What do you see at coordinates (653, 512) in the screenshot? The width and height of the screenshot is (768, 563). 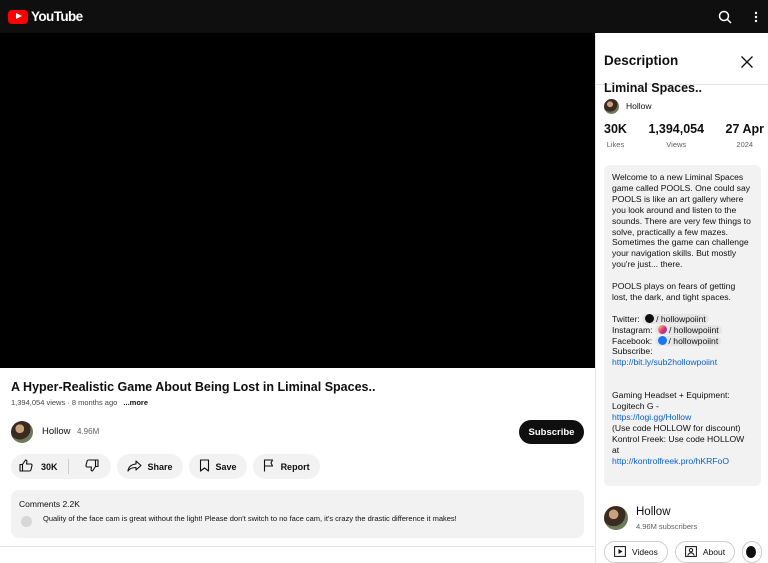 I see `channel-card-name: Hollow` at bounding box center [653, 512].